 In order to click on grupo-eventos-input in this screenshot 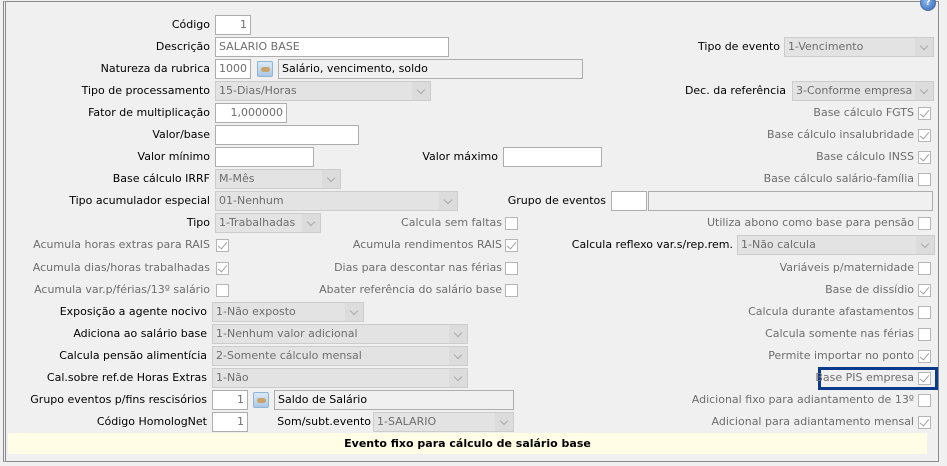, I will do `click(629, 201)`.